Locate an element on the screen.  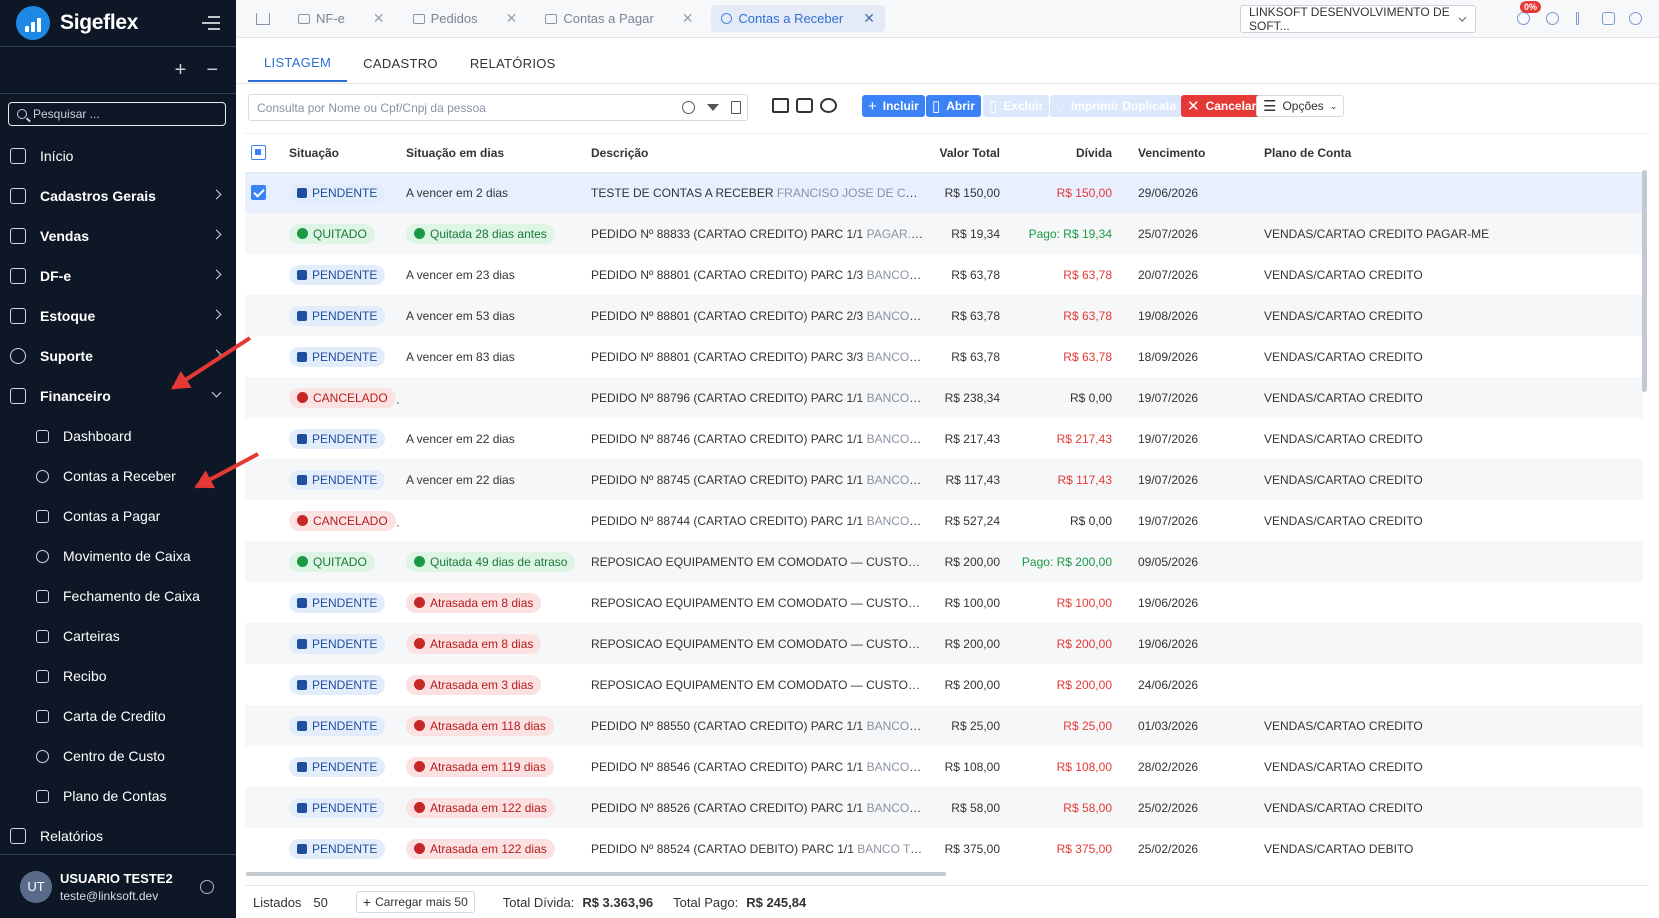
tab-cadastro: CADASTRO is located at coordinates (400, 63).